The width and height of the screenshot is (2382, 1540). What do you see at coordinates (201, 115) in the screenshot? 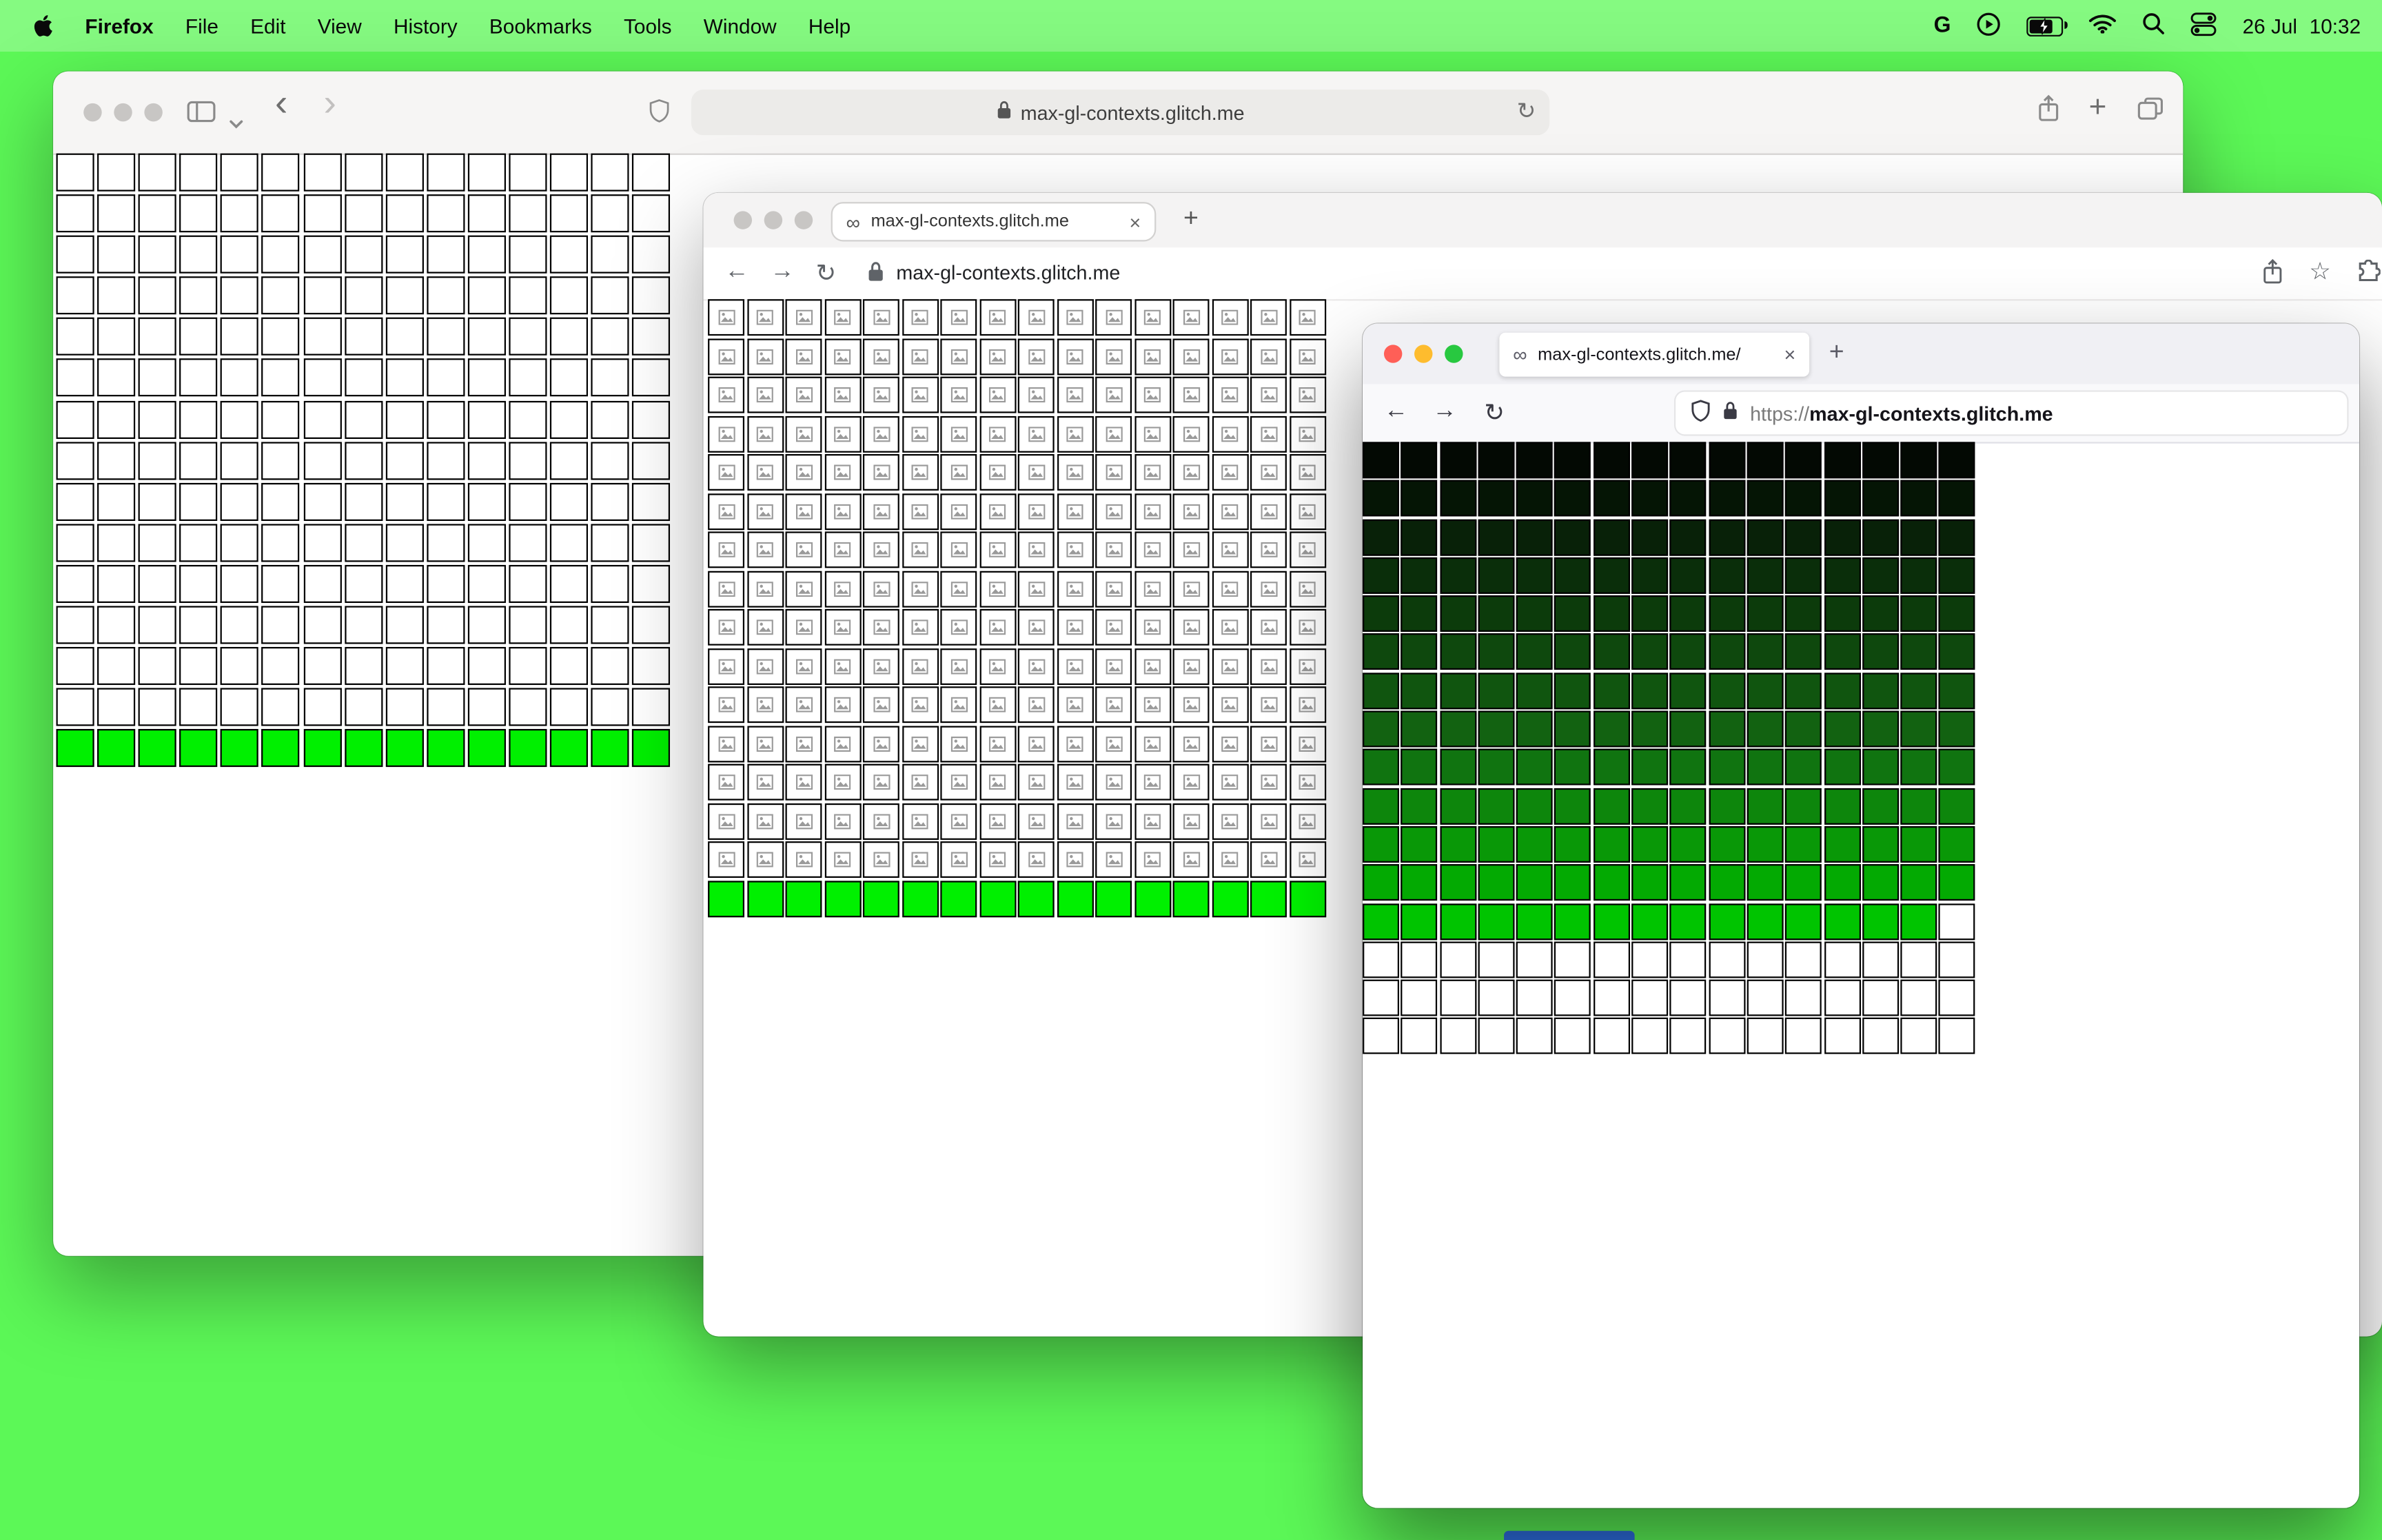
I see `sidebar-toggle-icon` at bounding box center [201, 115].